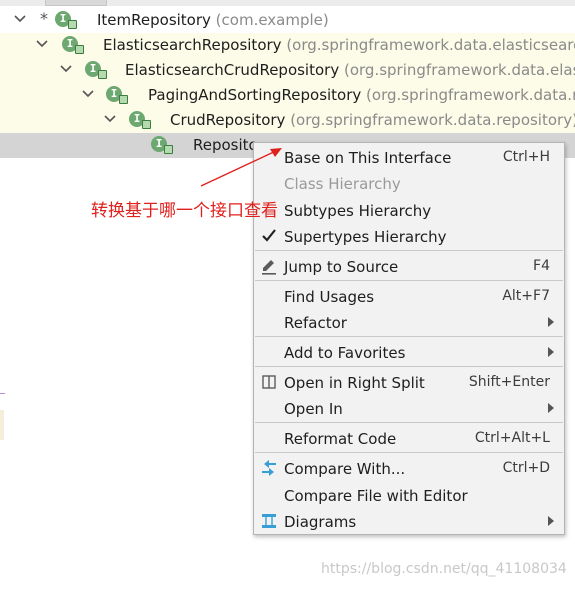 Image resolution: width=575 pixels, height=589 pixels. What do you see at coordinates (269, 267) in the screenshot?
I see `pencil-icon` at bounding box center [269, 267].